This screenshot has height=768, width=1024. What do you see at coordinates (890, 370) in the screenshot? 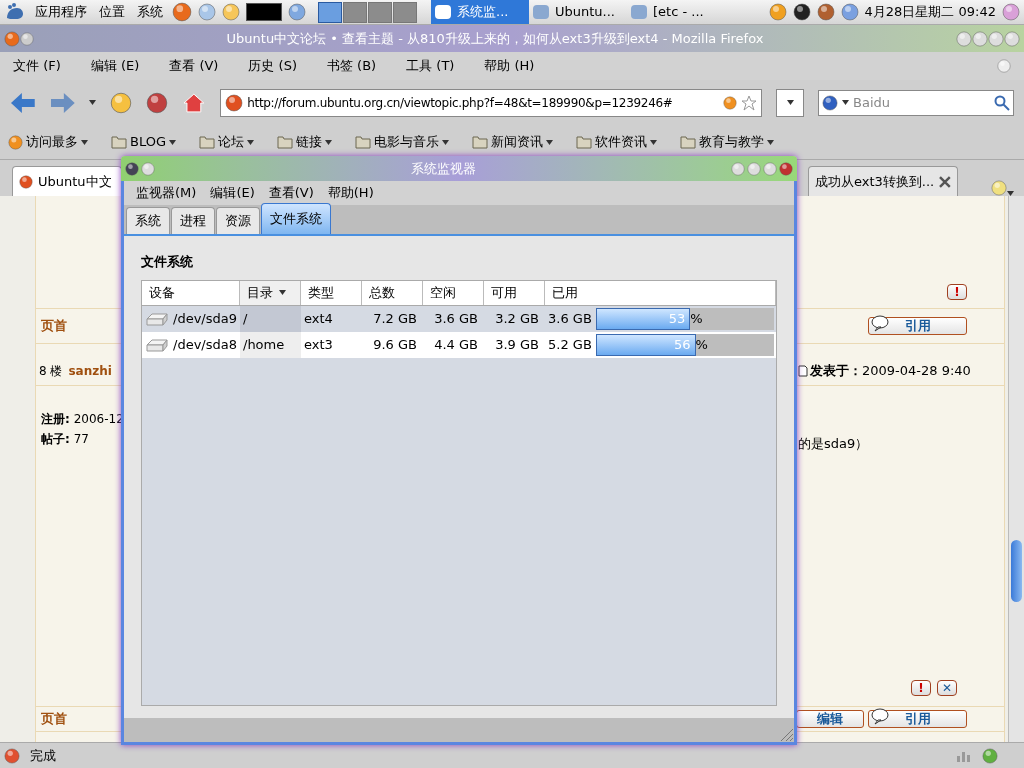
I see `post-date: 发表于：2009-04-28 9:40` at bounding box center [890, 370].